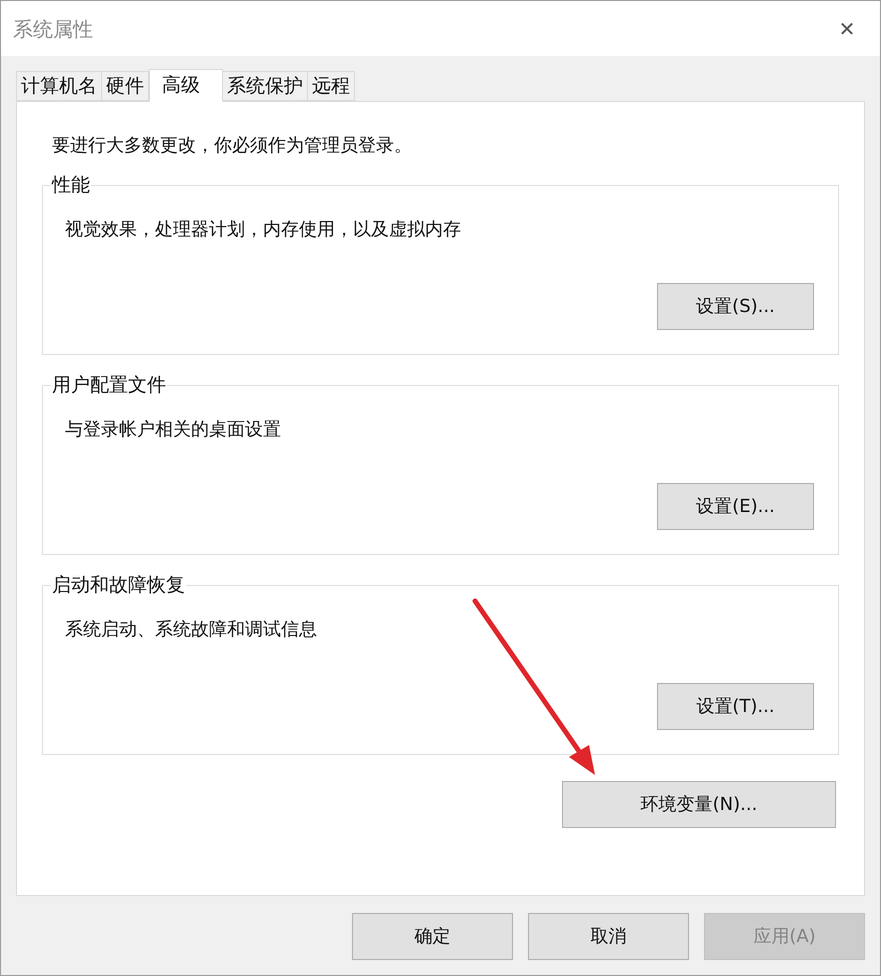 The width and height of the screenshot is (881, 976). Describe the element at coordinates (191, 630) in the screenshot. I see `group-description: 系统启动、系统故障和调试信息` at that location.